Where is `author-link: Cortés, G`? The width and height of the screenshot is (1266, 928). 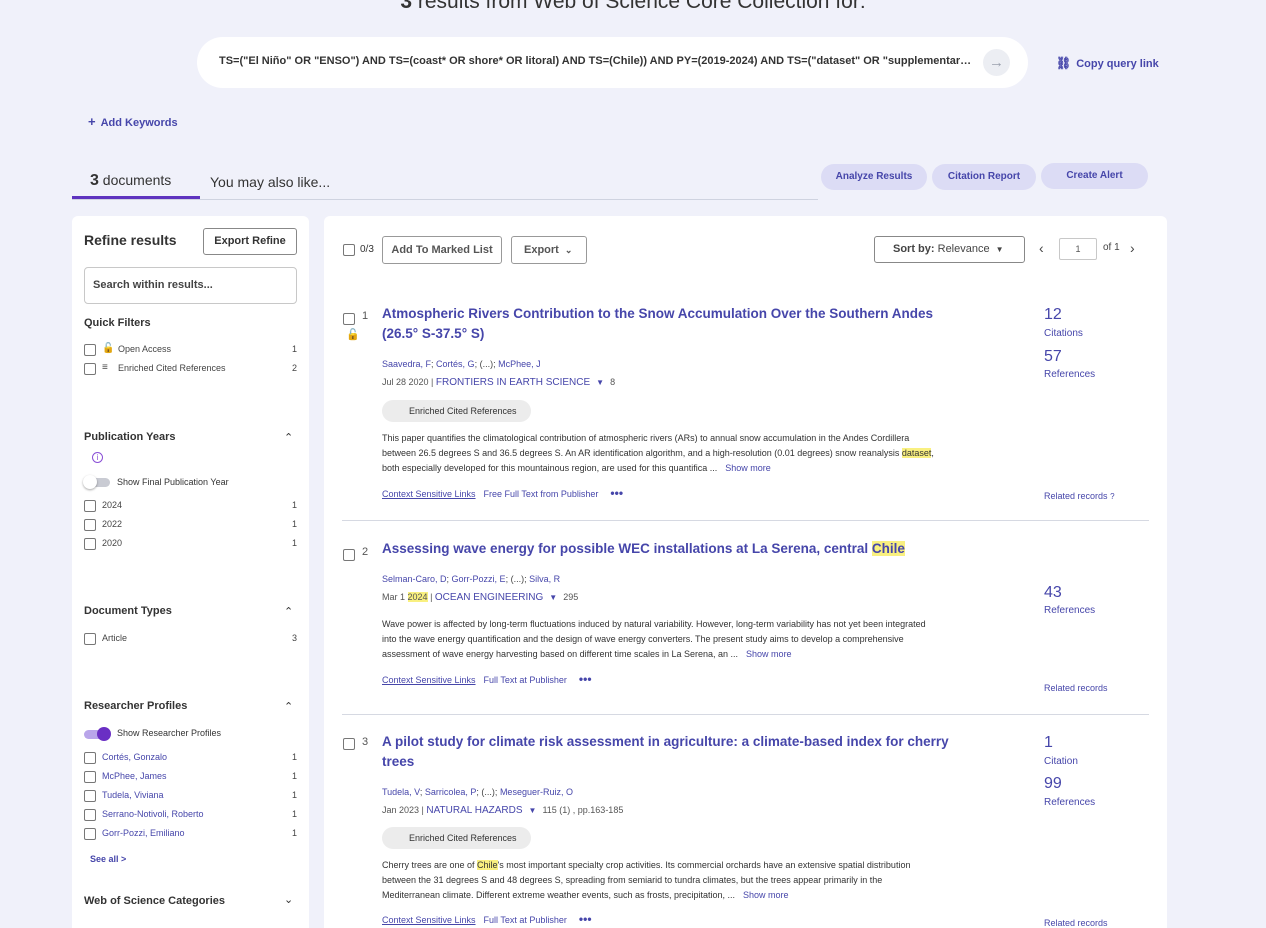 author-link: Cortés, G is located at coordinates (455, 364).